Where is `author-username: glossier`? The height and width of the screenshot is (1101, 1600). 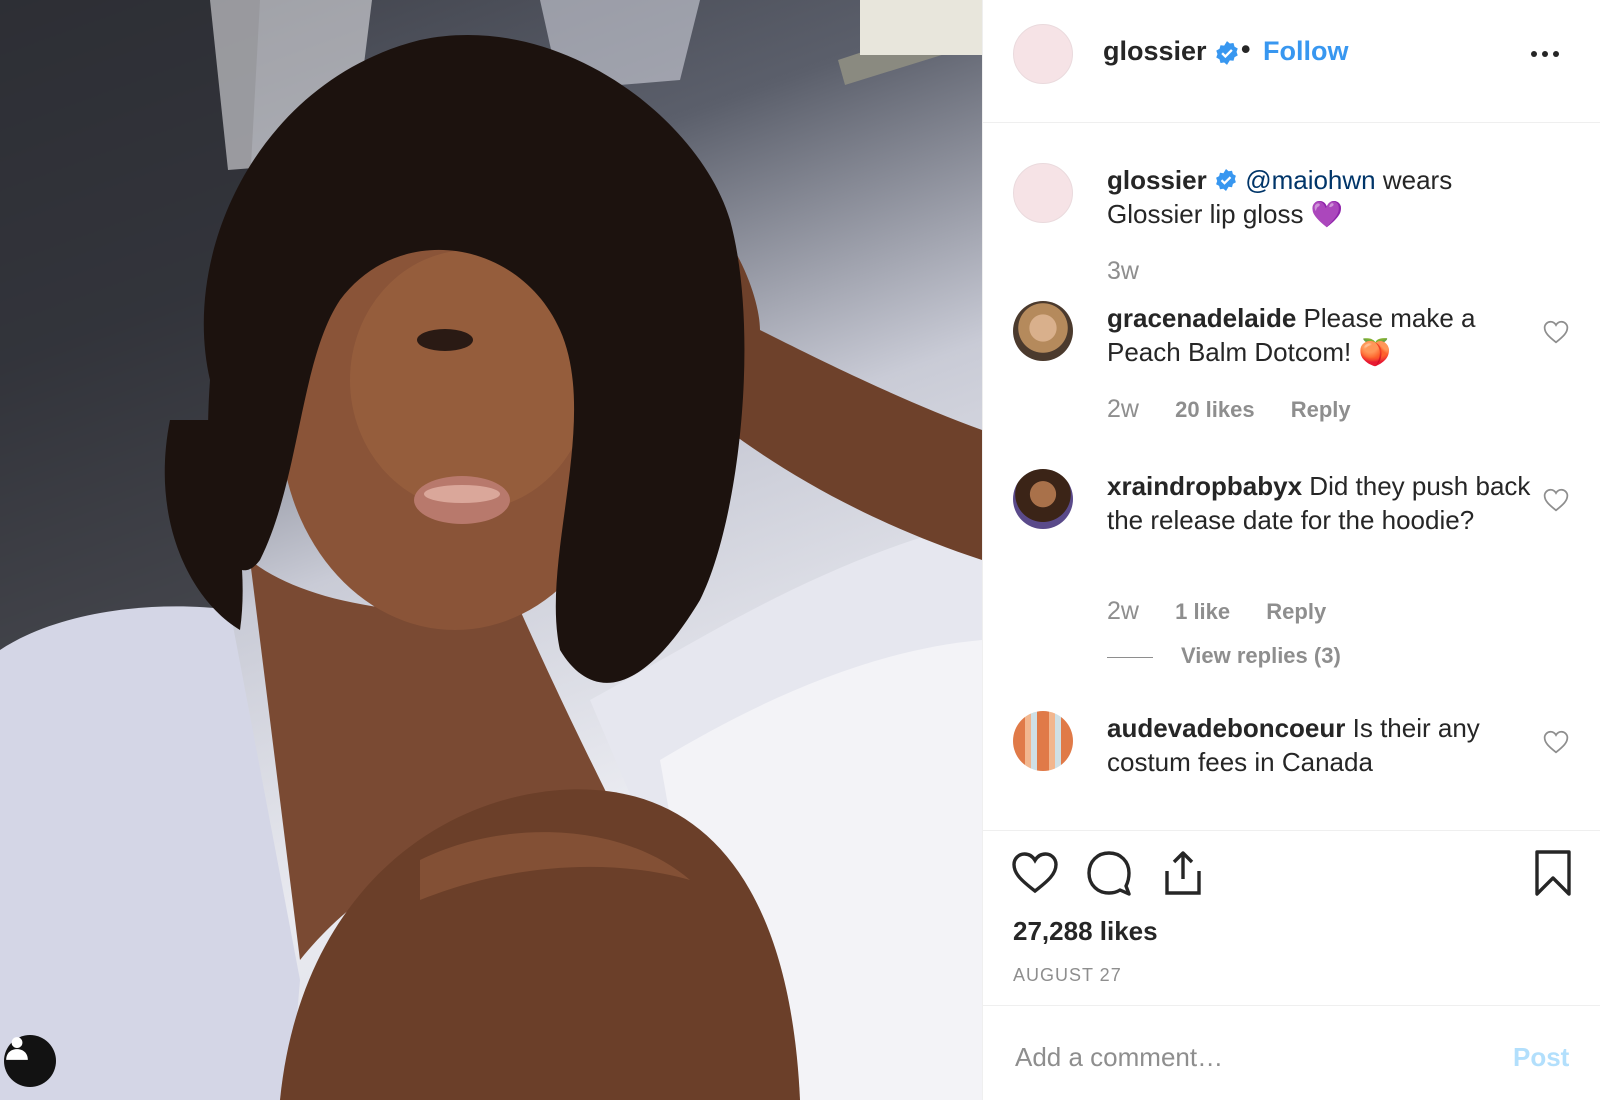 author-username: glossier is located at coordinates (1171, 51).